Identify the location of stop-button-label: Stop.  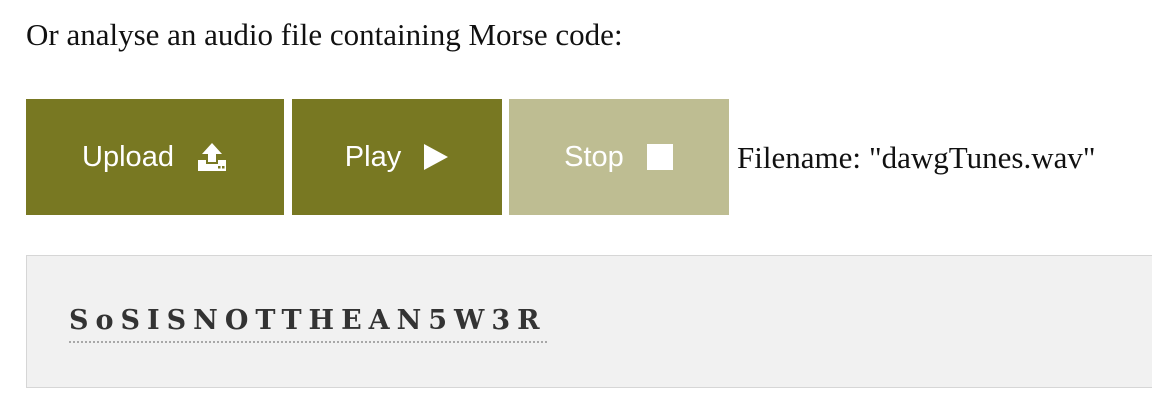
(594, 156).